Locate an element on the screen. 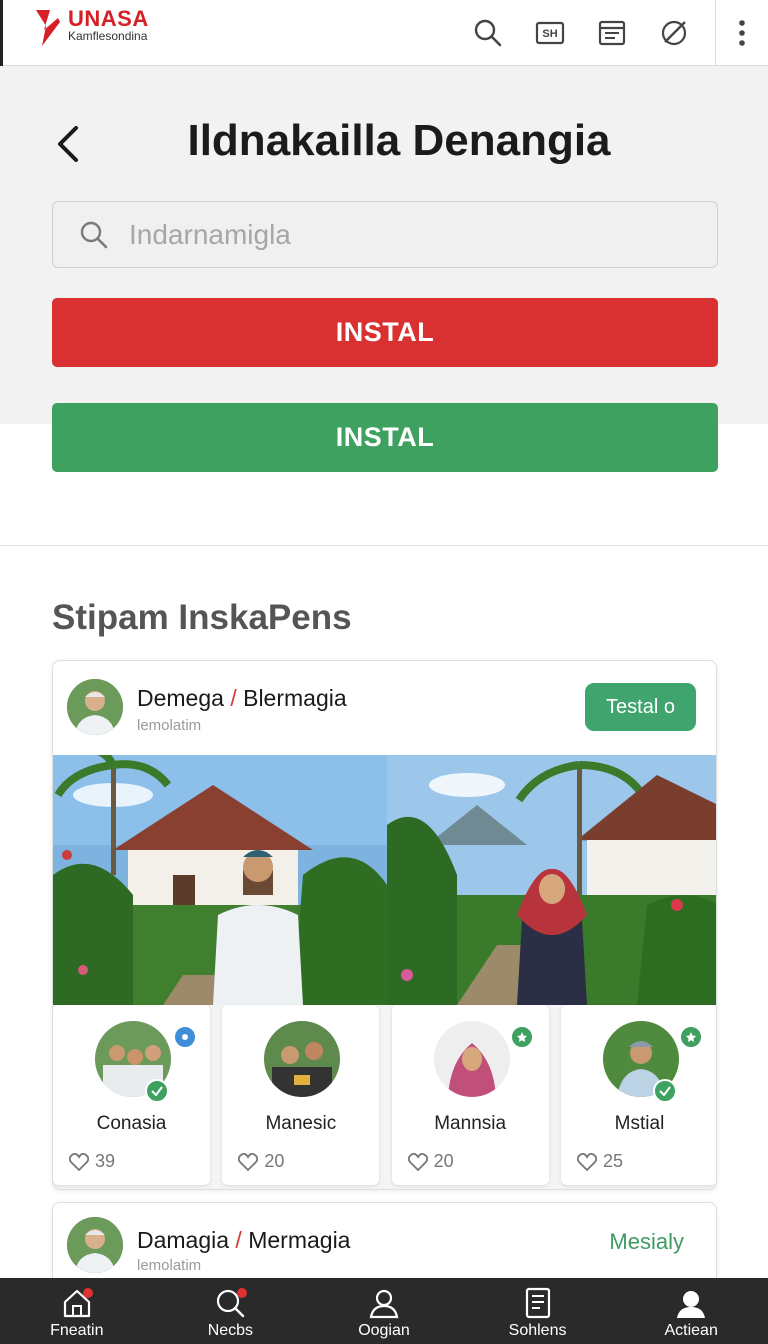 The image size is (768, 1344). card-action-link: Mesialy is located at coordinates (646, 1242).